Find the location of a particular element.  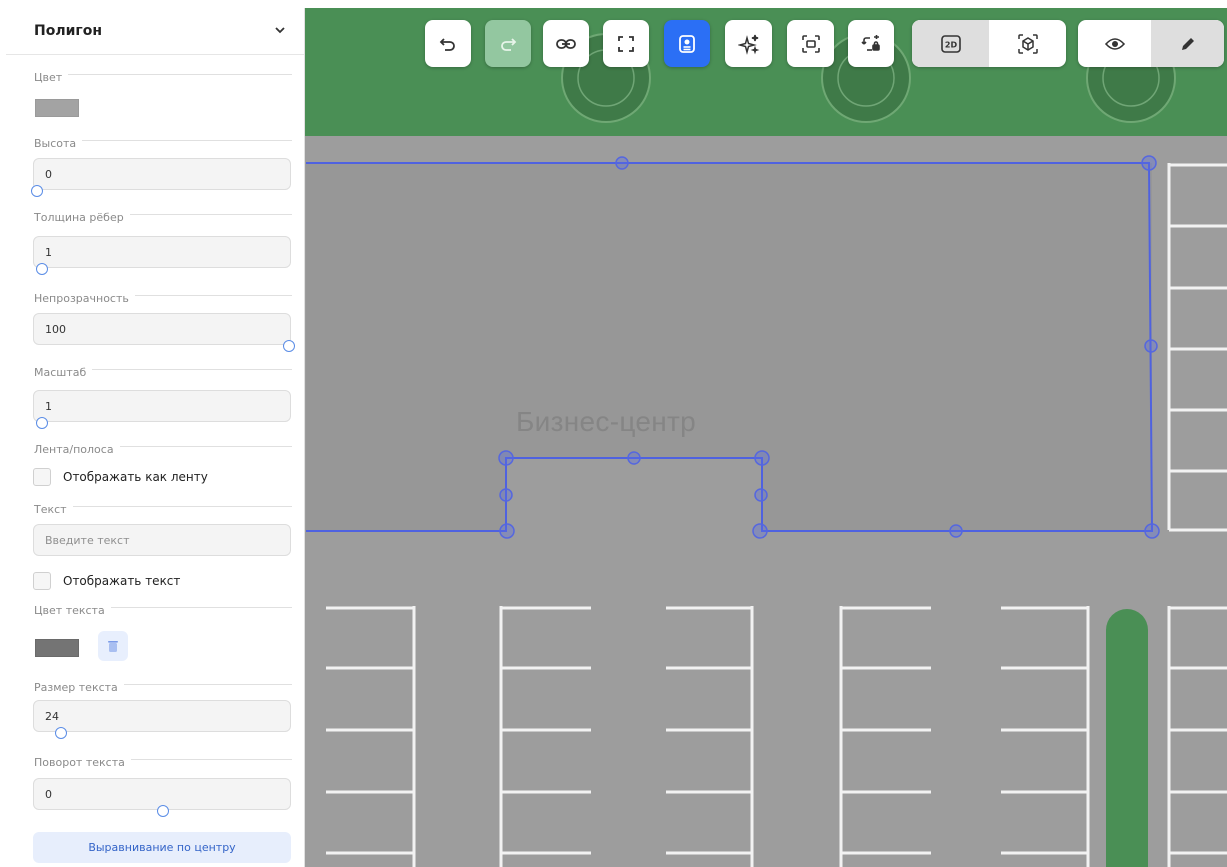

chevron-down-icon is located at coordinates (280, 30).